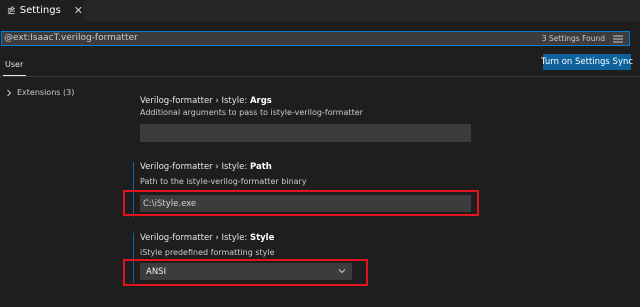  I want to click on settings-file-icon, so click(11, 10).